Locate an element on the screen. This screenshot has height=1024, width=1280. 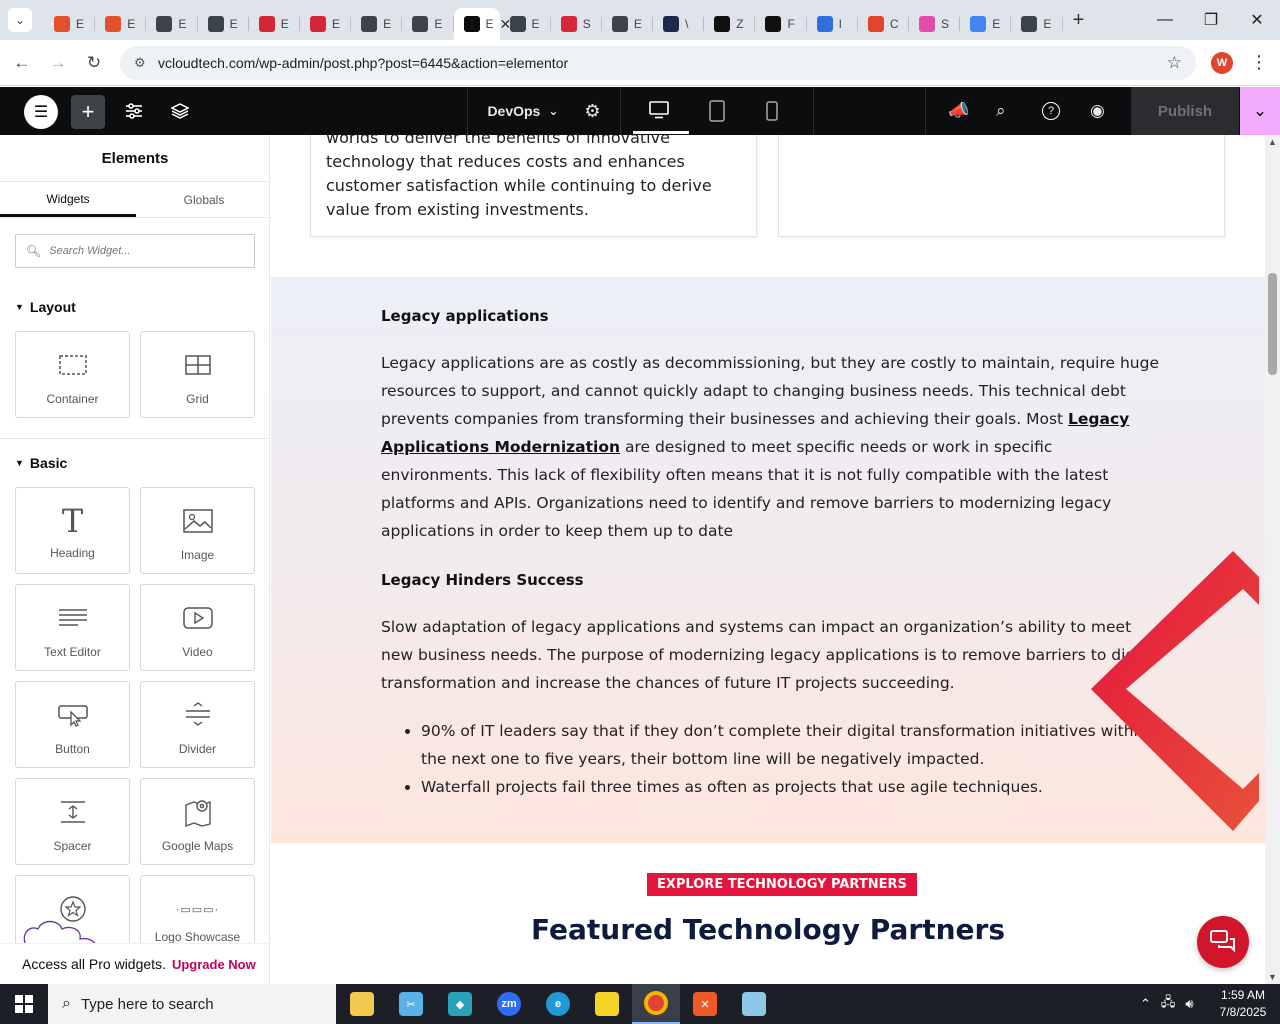
widget-divider: Divider is located at coordinates (197, 724).